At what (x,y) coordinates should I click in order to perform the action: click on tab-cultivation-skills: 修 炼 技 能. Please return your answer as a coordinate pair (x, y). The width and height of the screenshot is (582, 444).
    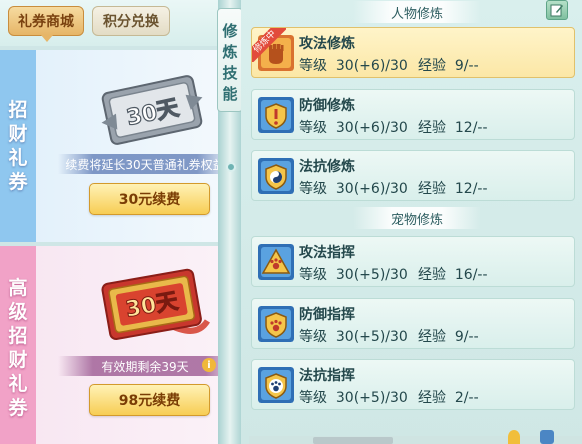
    Looking at the image, I should click on (230, 60).